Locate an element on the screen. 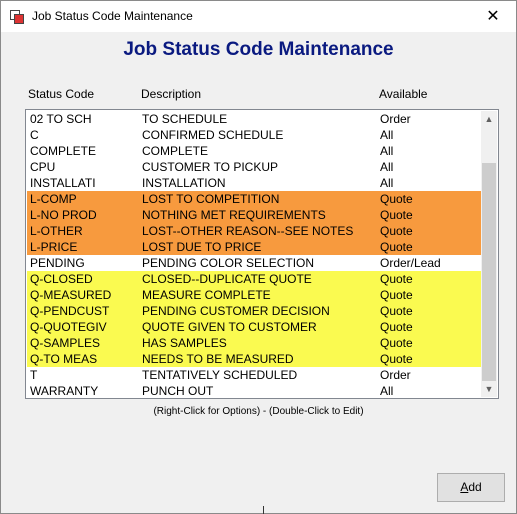 Image resolution: width=517 pixels, height=514 pixels. list-item: C CONFIRMED SCHEDULE All is located at coordinates (254, 135).